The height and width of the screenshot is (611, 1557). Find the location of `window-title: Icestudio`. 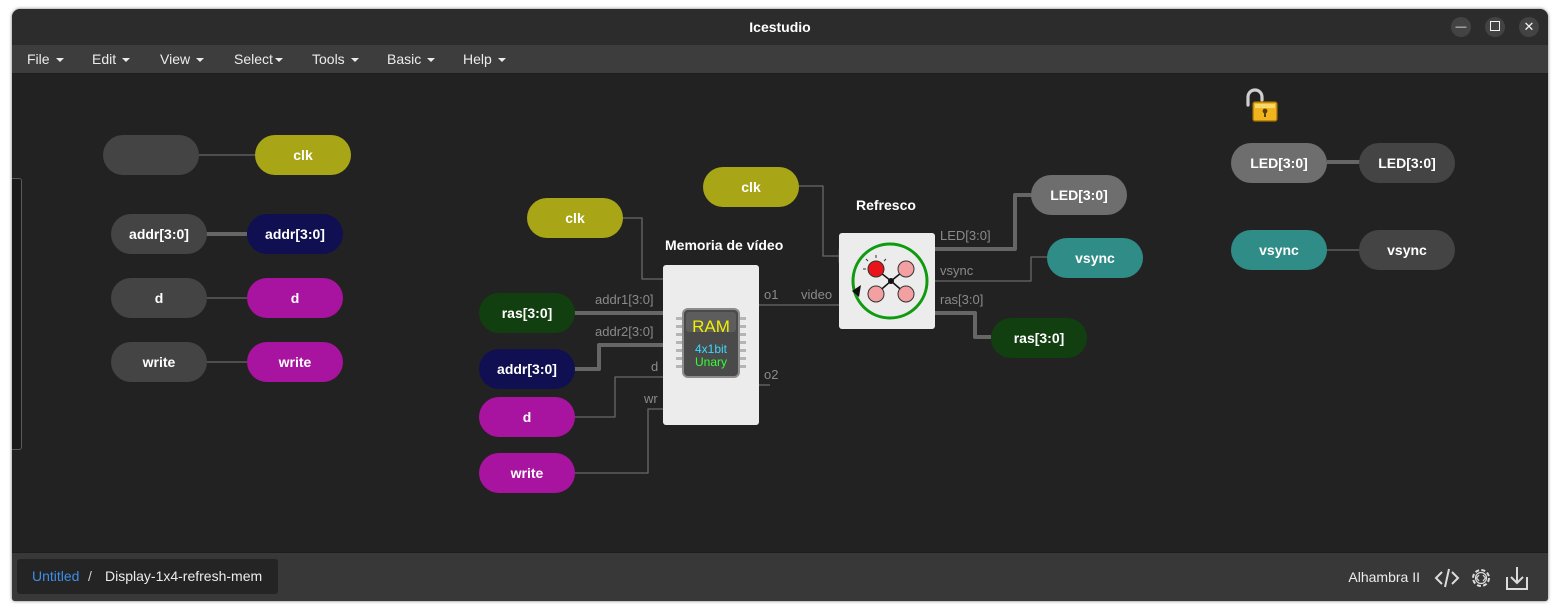

window-title: Icestudio is located at coordinates (780, 27).